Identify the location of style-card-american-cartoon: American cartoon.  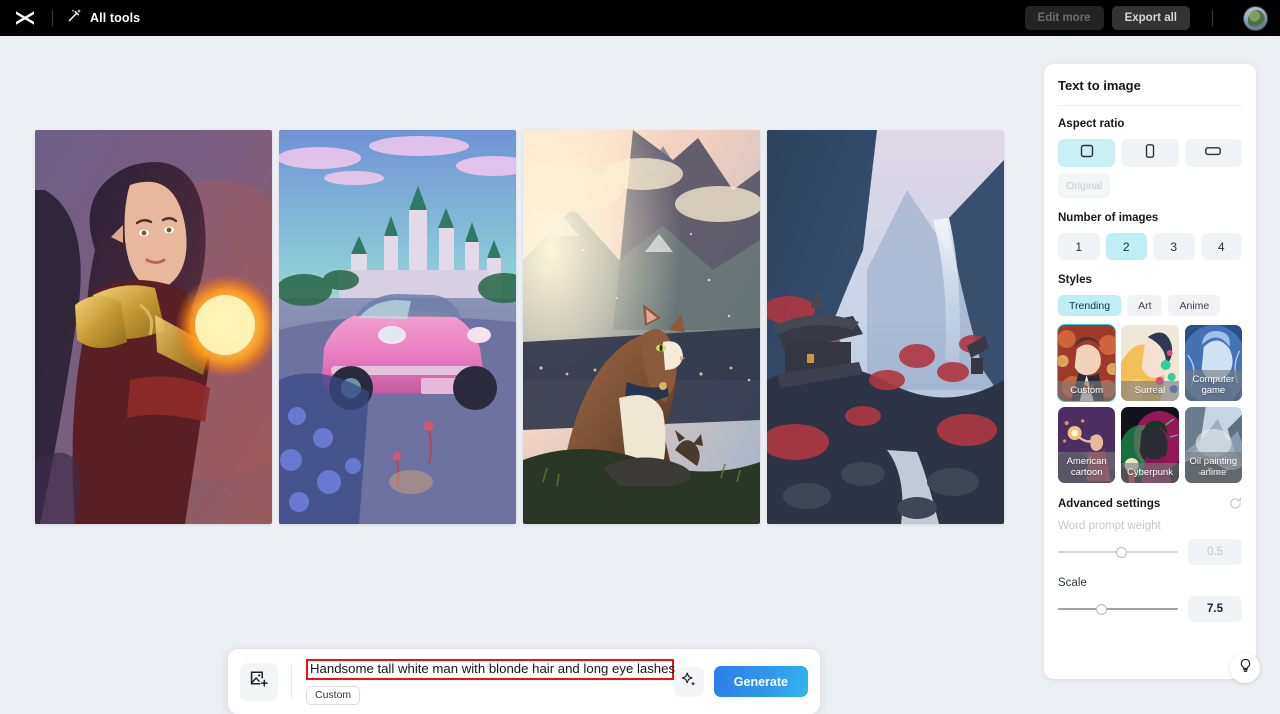
(1086, 445).